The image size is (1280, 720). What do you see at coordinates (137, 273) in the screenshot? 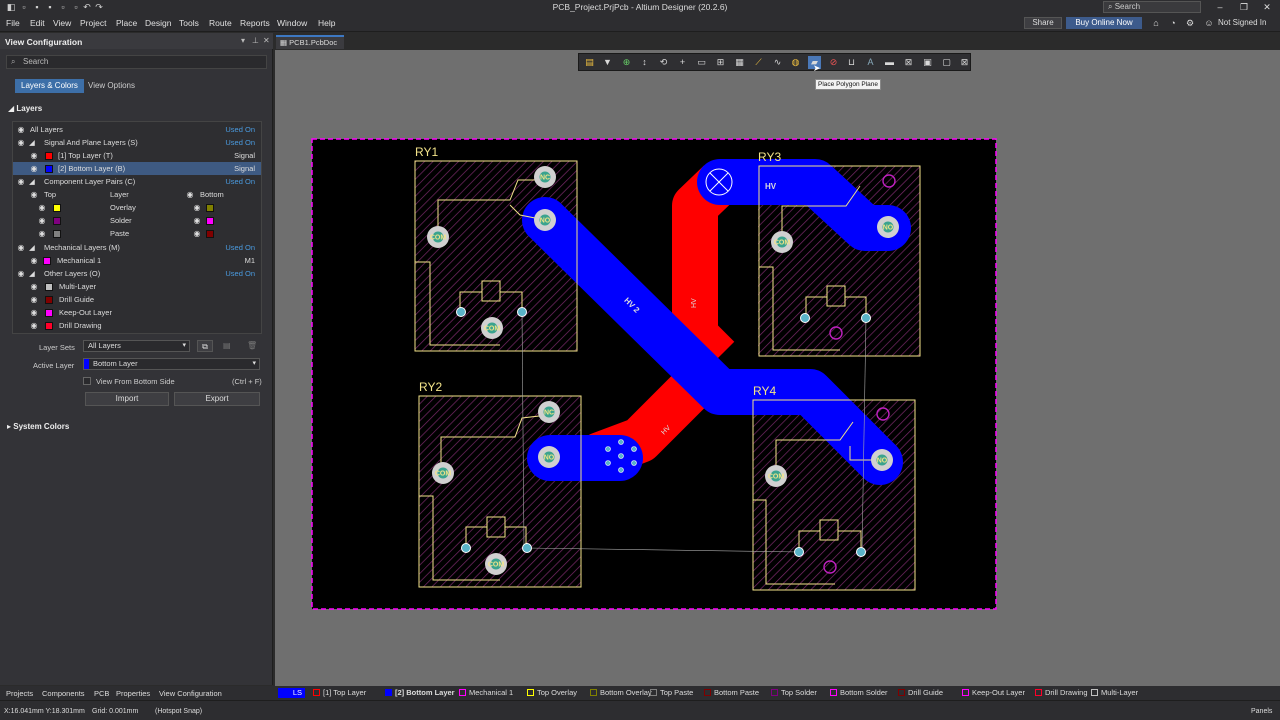
I see `layer-row-other-group: ◉ ◢ Other Layers (O) Used On` at bounding box center [137, 273].